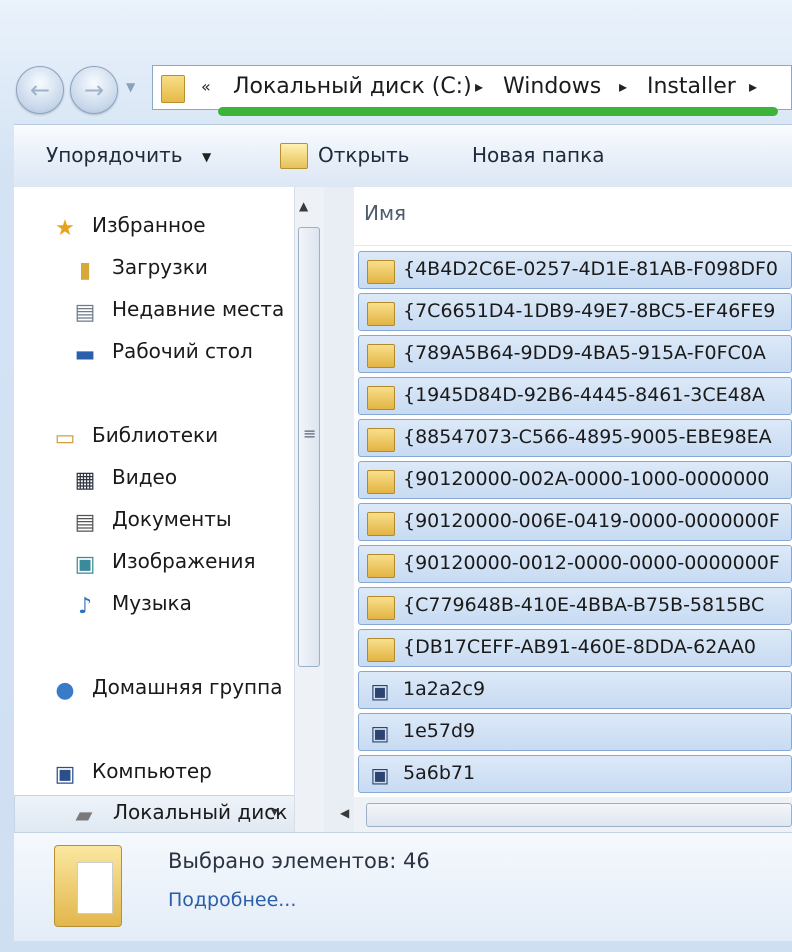 The width and height of the screenshot is (792, 952). I want to click on file-name: 1a2a2c9, so click(444, 689).